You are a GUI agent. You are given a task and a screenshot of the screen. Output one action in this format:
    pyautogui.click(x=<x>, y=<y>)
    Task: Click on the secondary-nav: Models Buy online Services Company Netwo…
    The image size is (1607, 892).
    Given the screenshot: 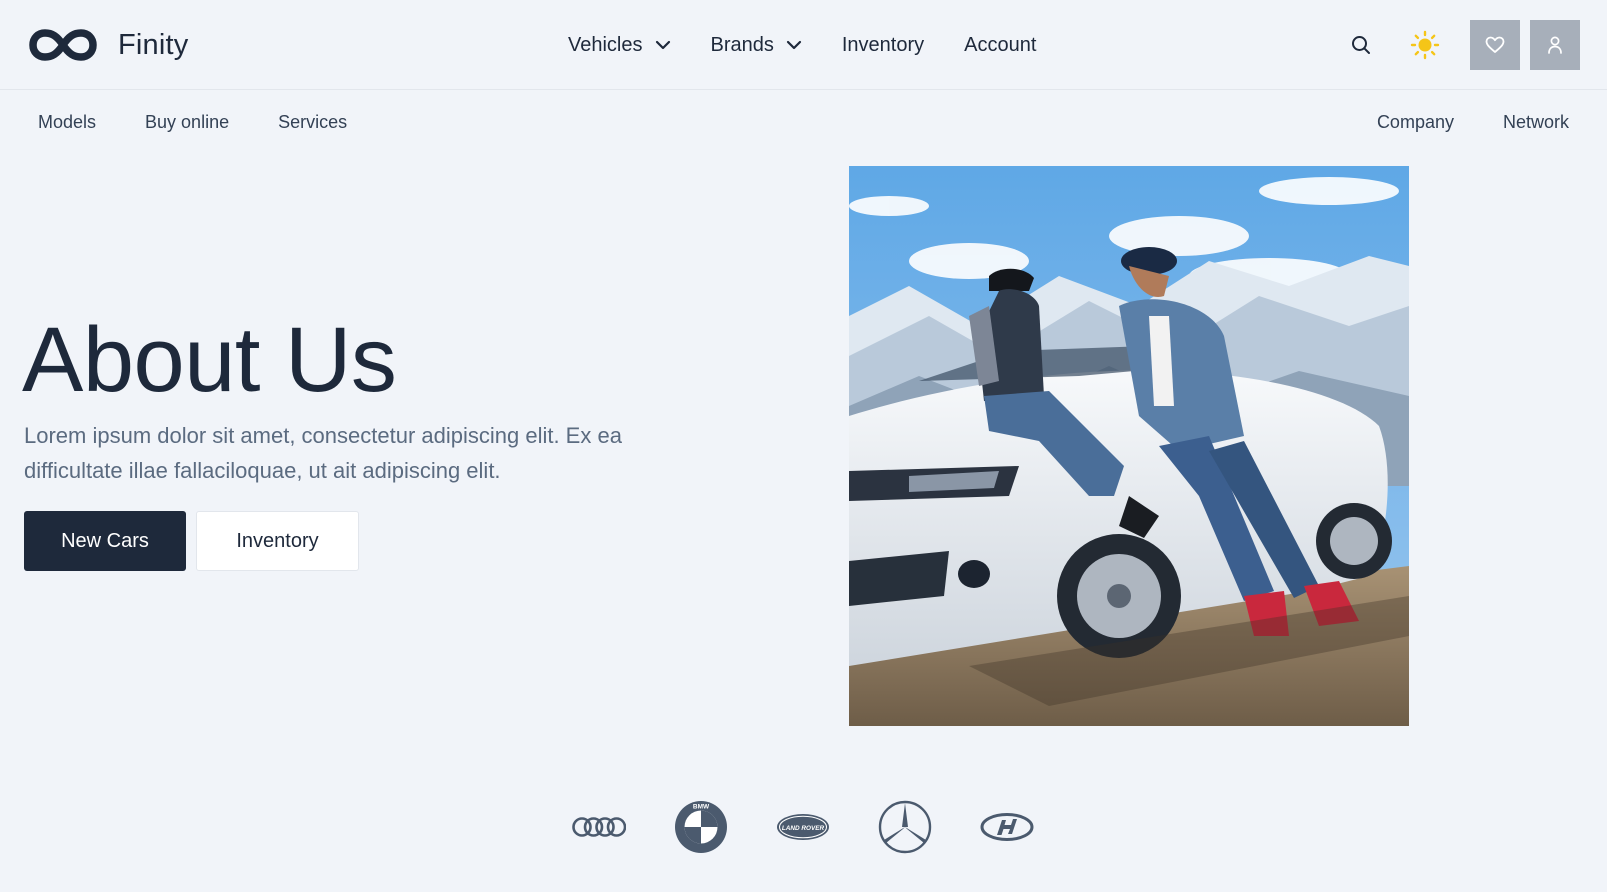 What is the action you would take?
    pyautogui.click(x=803, y=122)
    